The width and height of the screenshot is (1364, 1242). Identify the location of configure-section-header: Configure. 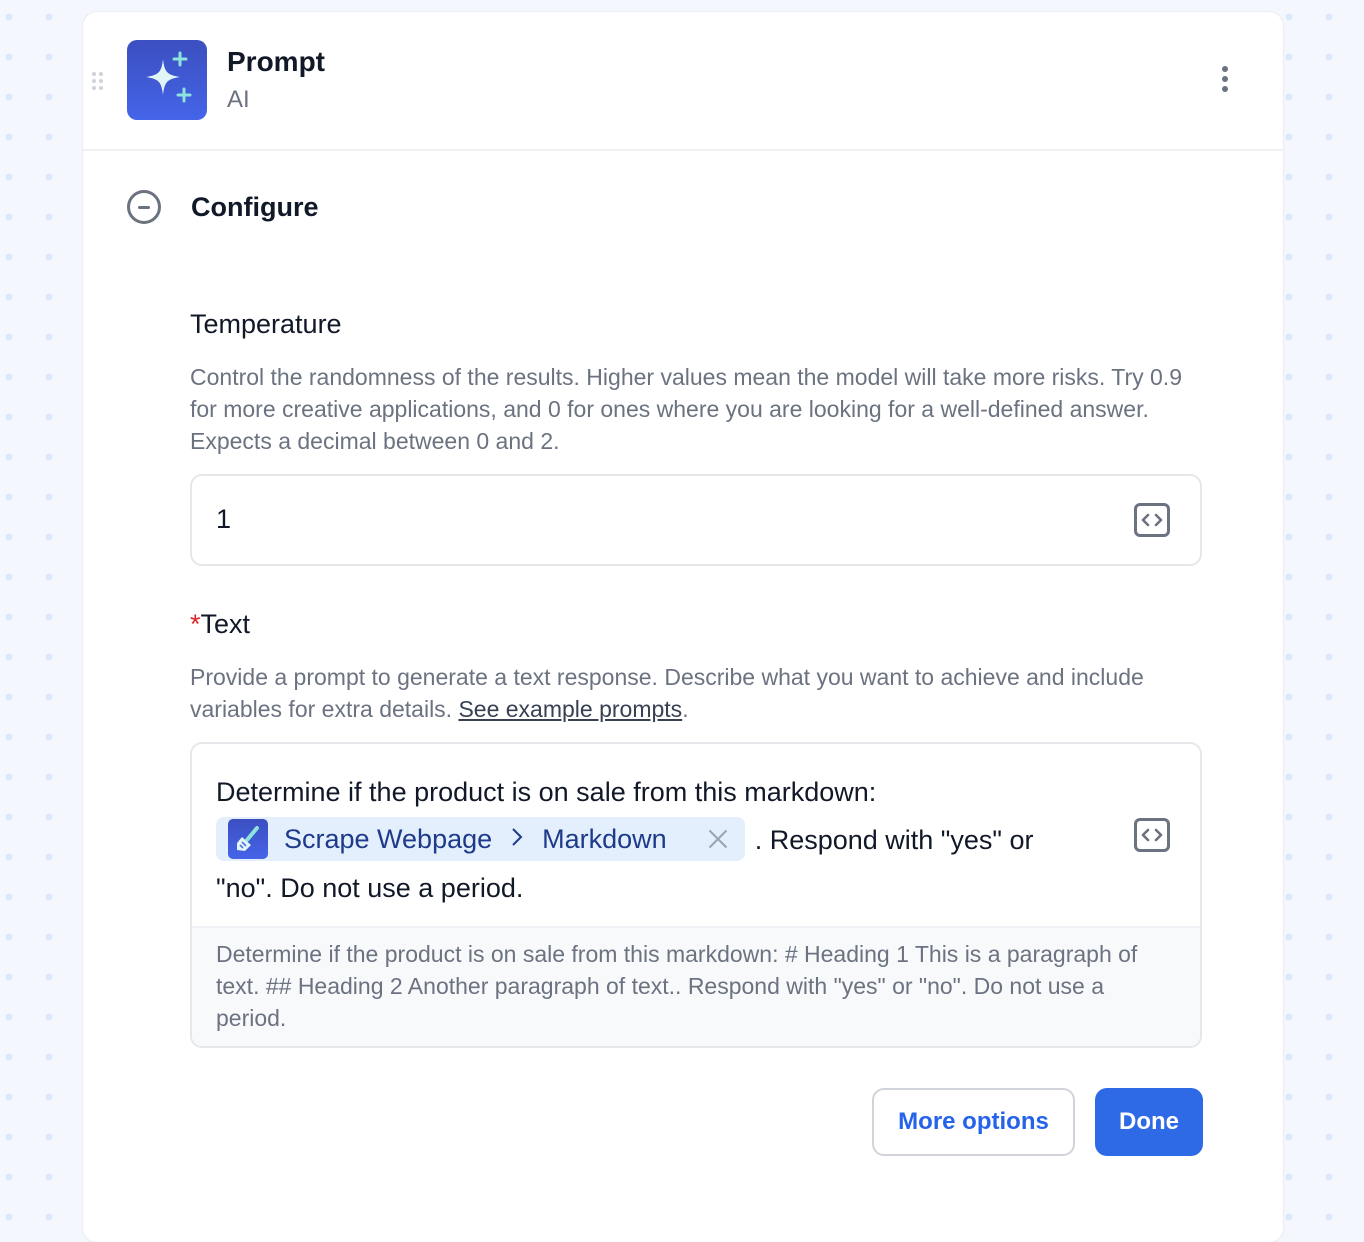
(223, 207).